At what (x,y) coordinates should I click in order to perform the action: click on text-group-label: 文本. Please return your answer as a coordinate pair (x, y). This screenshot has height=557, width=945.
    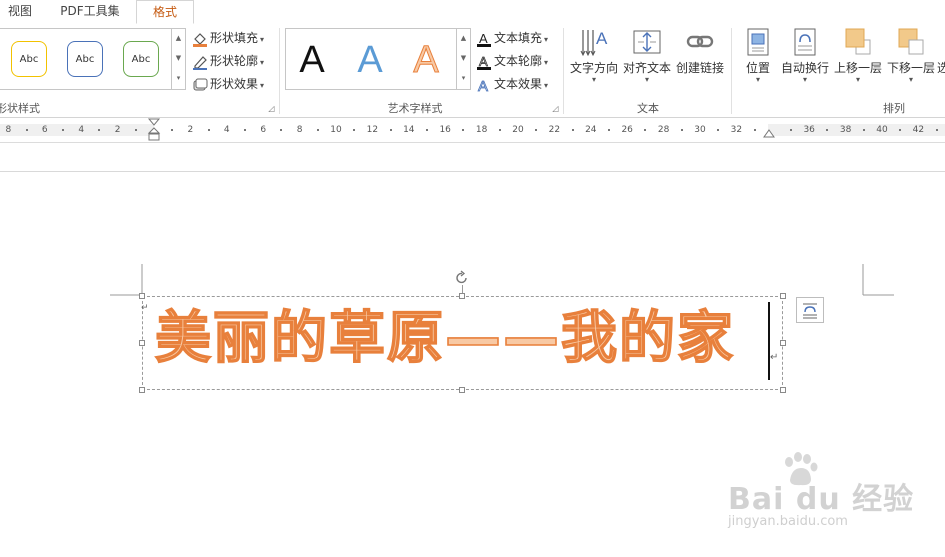
    Looking at the image, I should click on (648, 108).